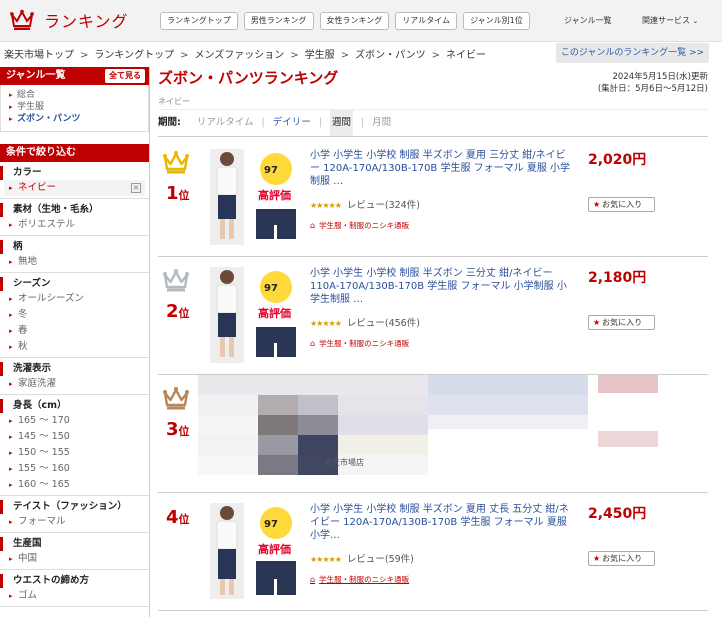 The height and width of the screenshot is (617, 722). I want to click on rank-value: 2, so click(172, 311).